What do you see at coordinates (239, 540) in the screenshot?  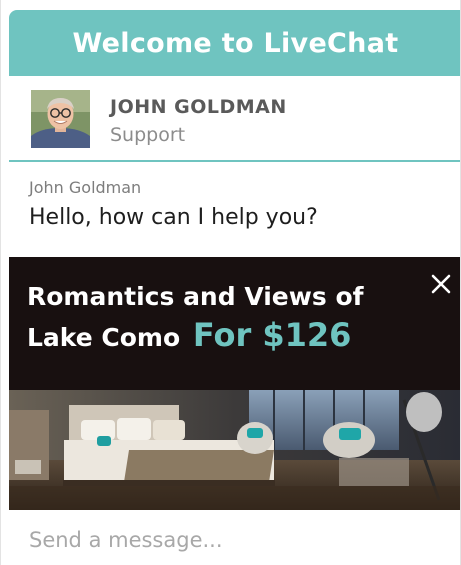 I see `message-input` at bounding box center [239, 540].